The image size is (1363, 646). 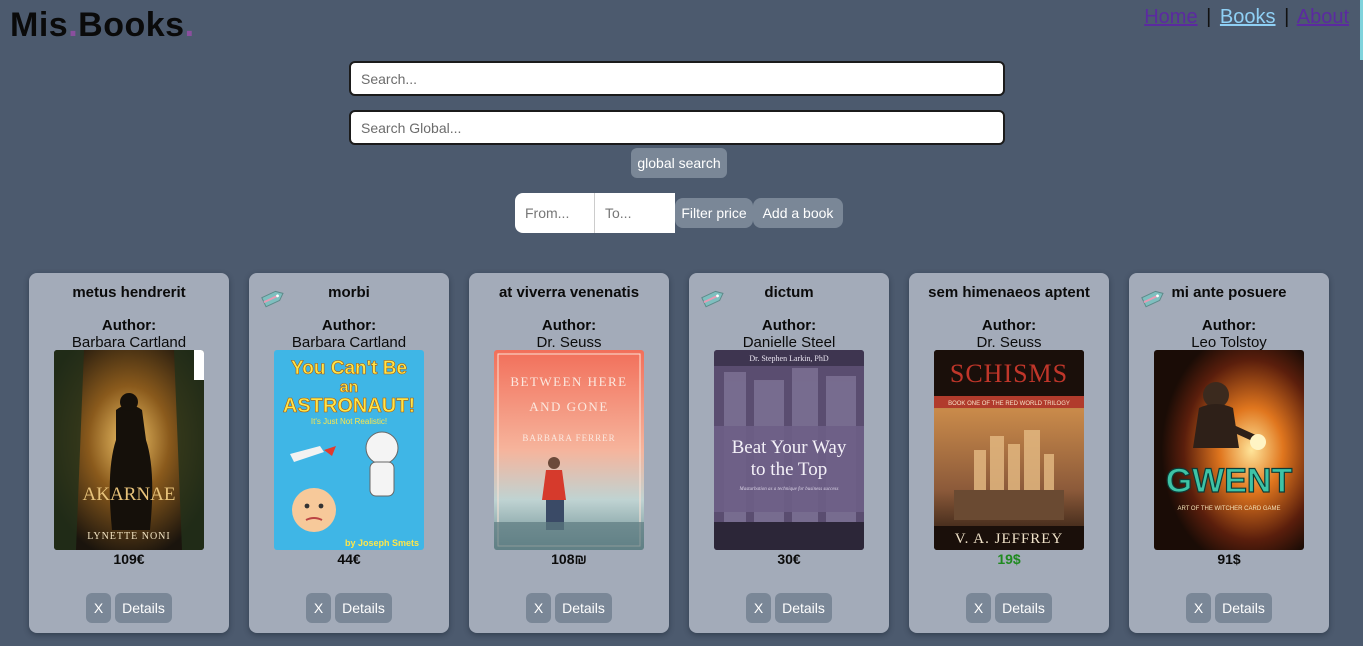 I want to click on cover-title-text: GWENT, so click(x=1229, y=481).